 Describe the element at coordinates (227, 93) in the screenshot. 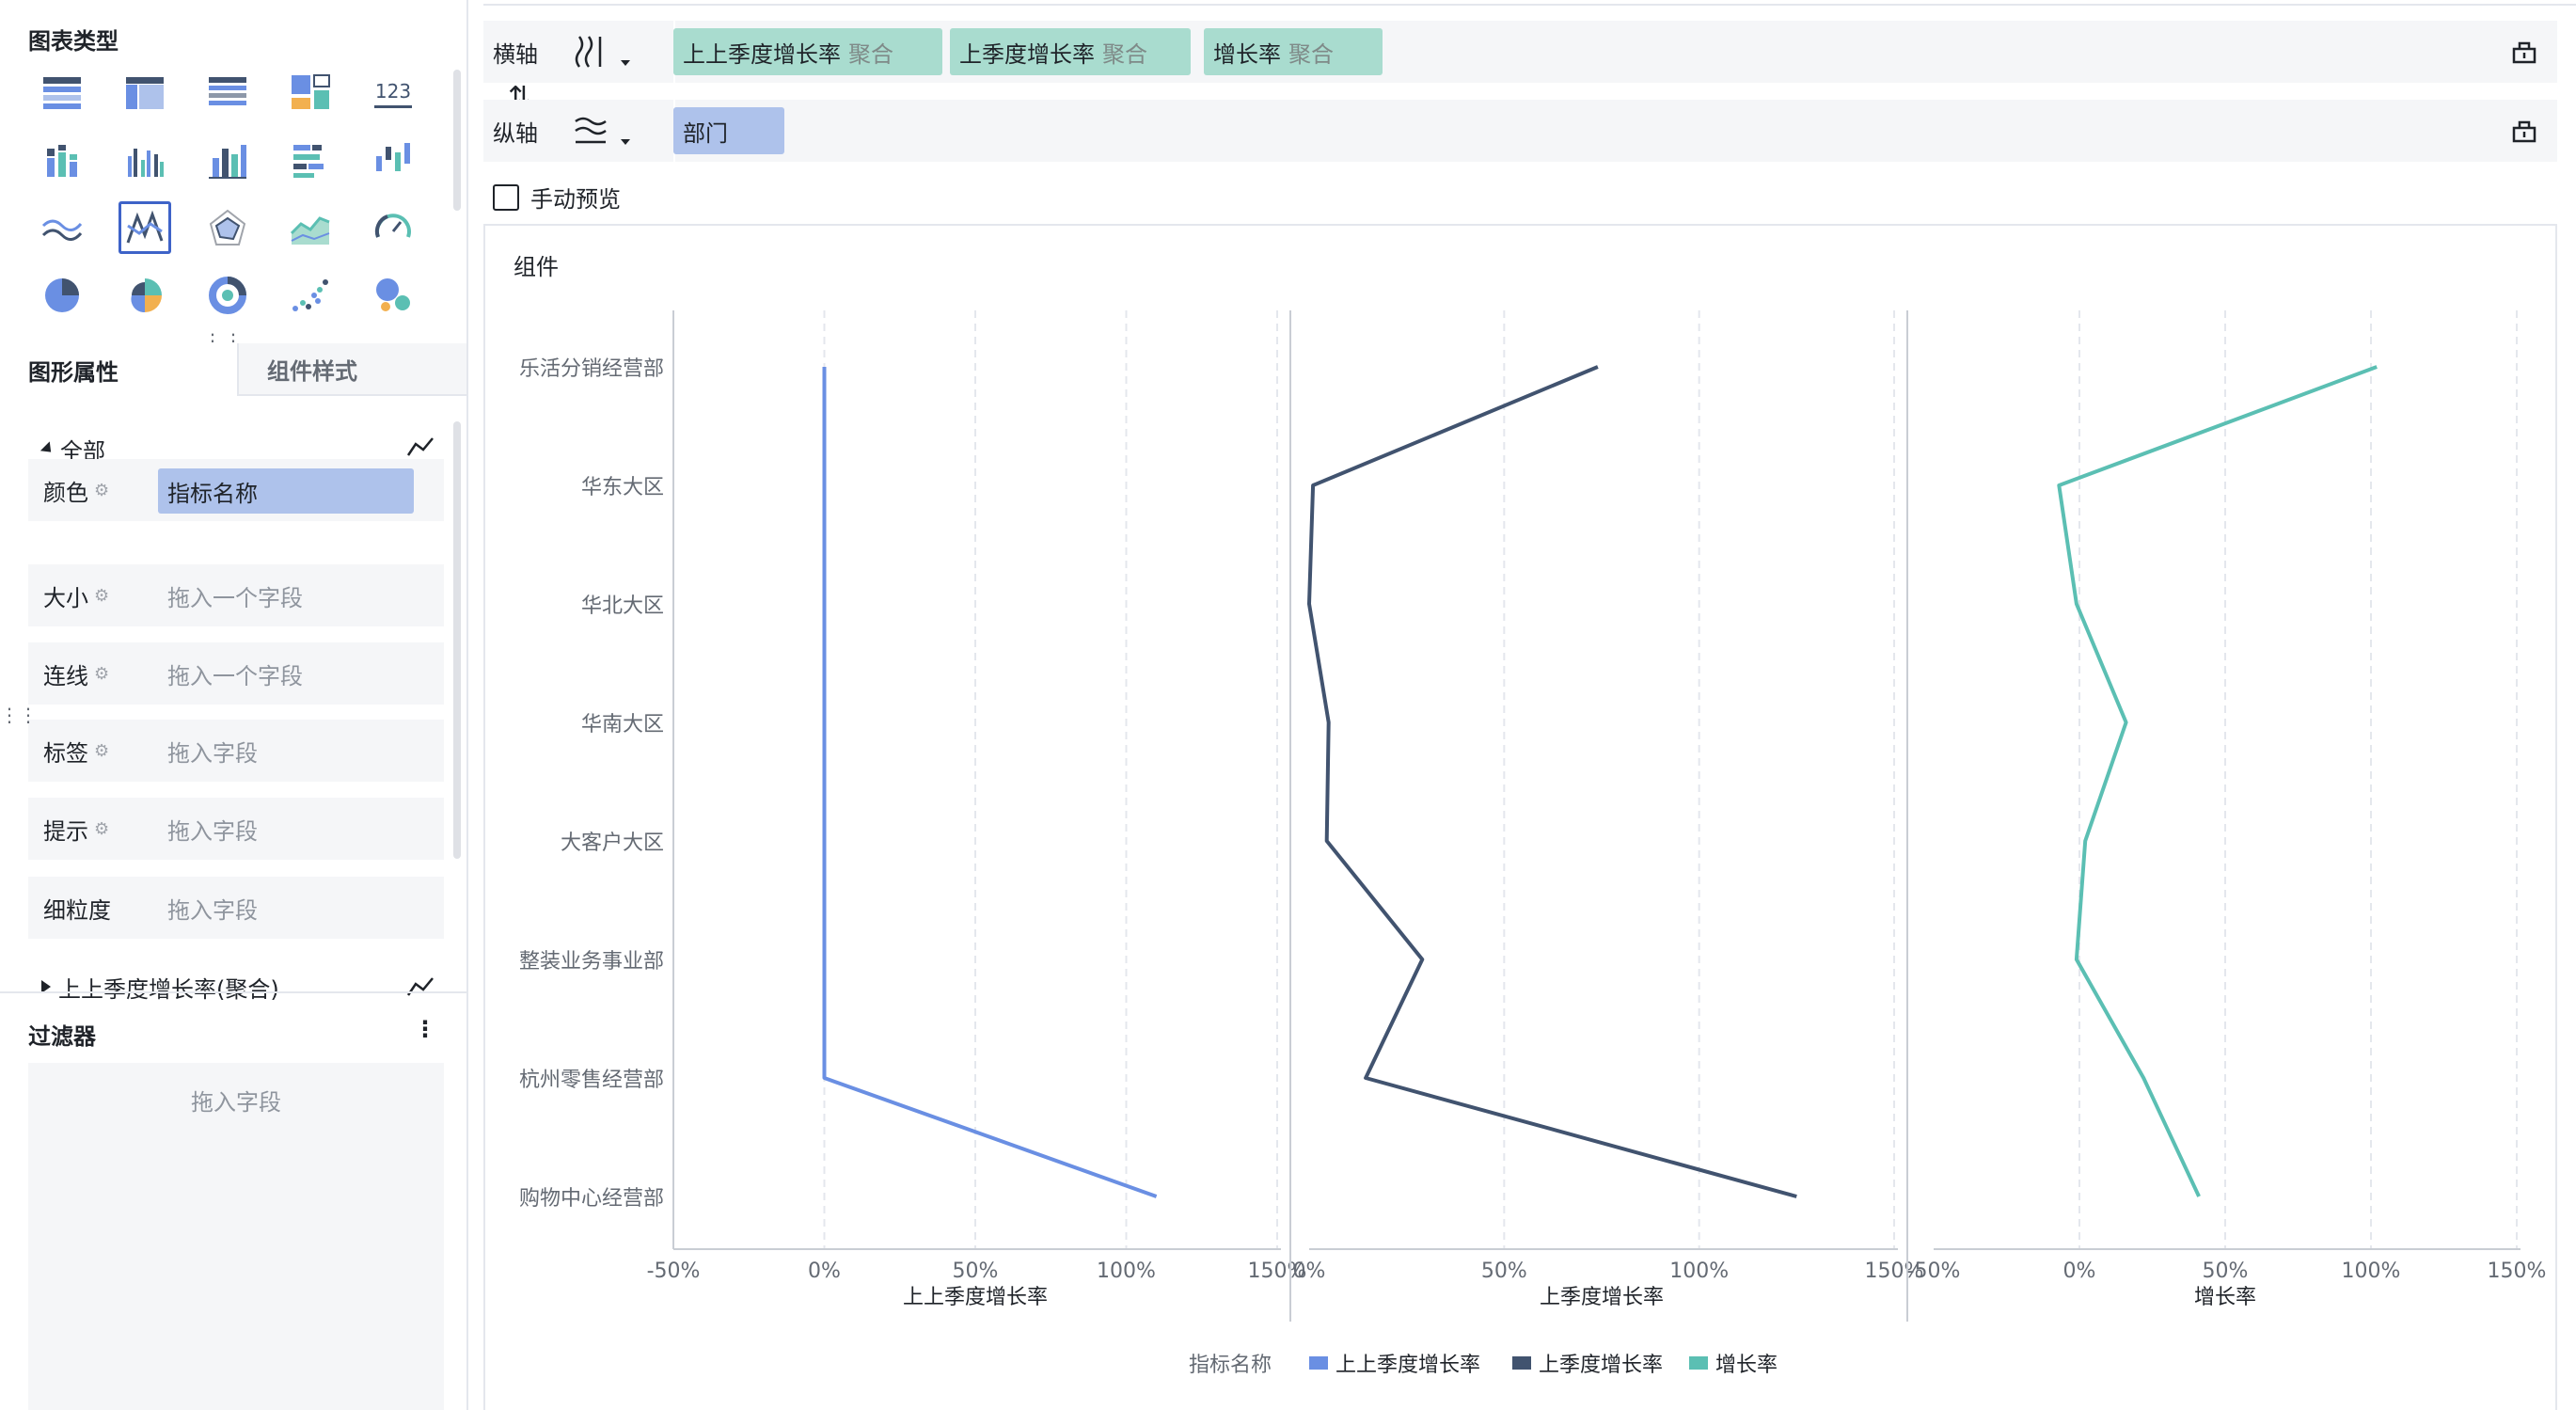

I see `detail-table-icon` at that location.